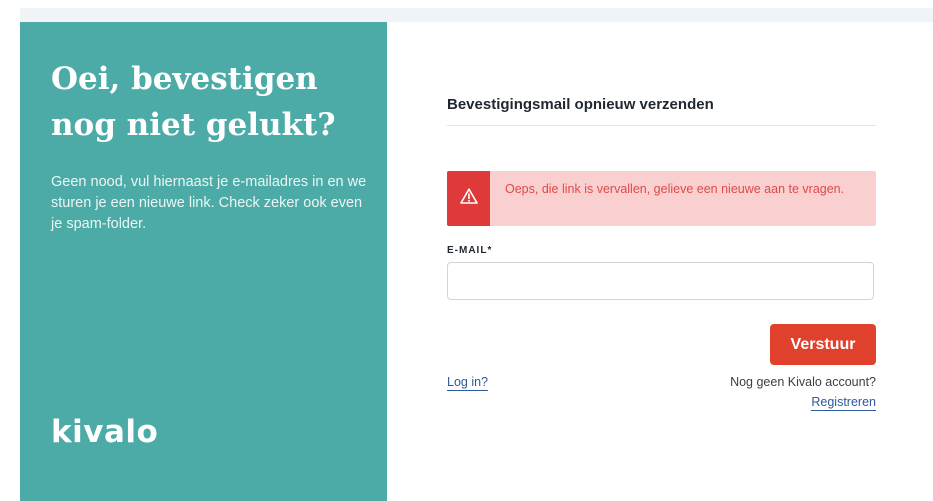  What do you see at coordinates (661, 125) in the screenshot?
I see `title-divider` at bounding box center [661, 125].